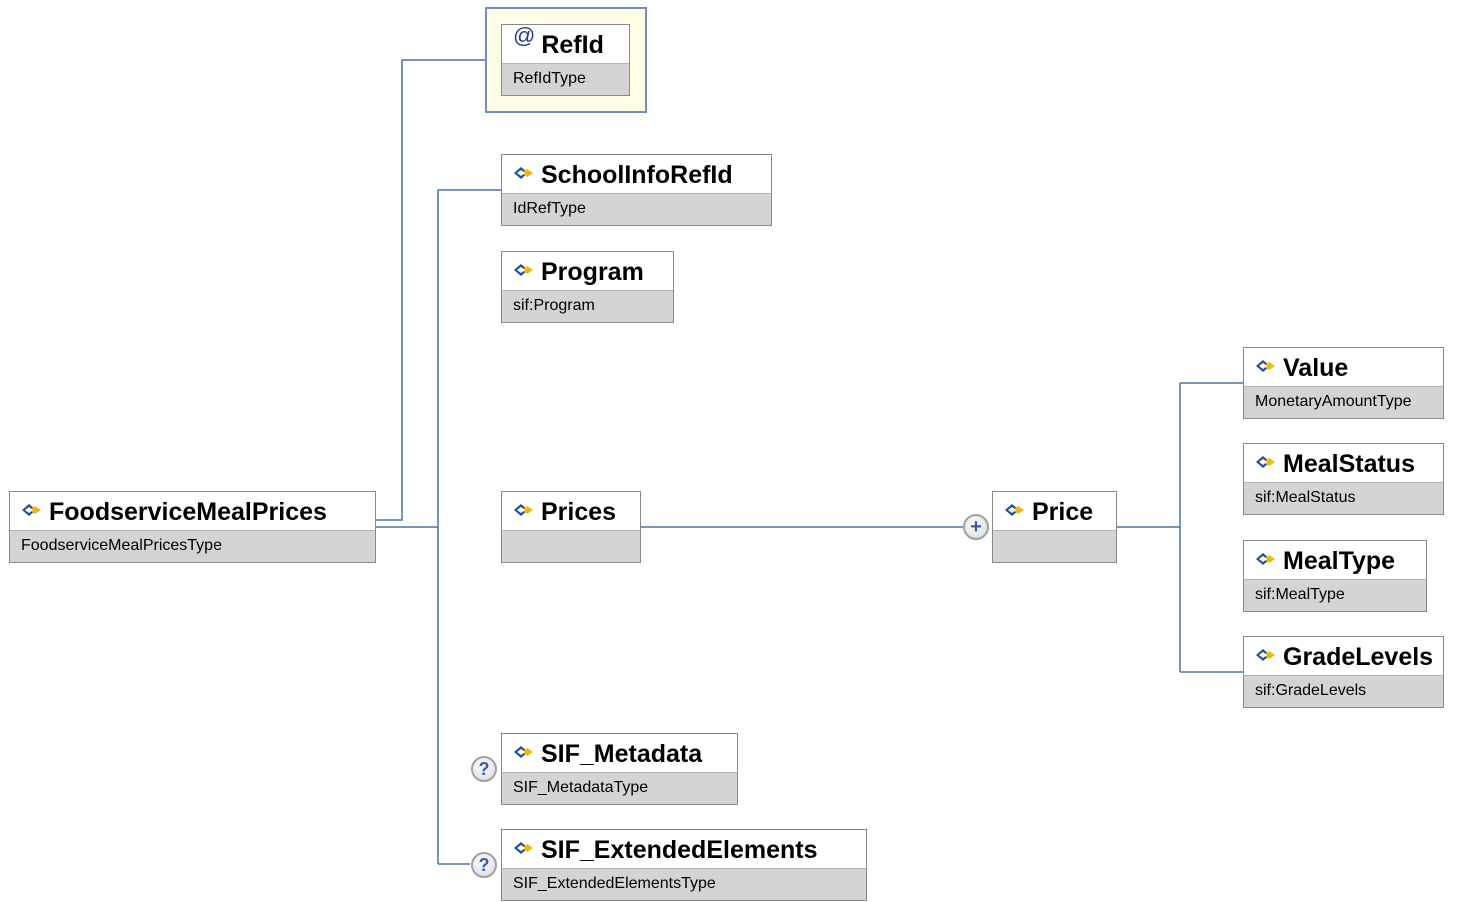 The image size is (1460, 902). What do you see at coordinates (679, 850) in the screenshot?
I see `node-name: SIF_ExtendedElements` at bounding box center [679, 850].